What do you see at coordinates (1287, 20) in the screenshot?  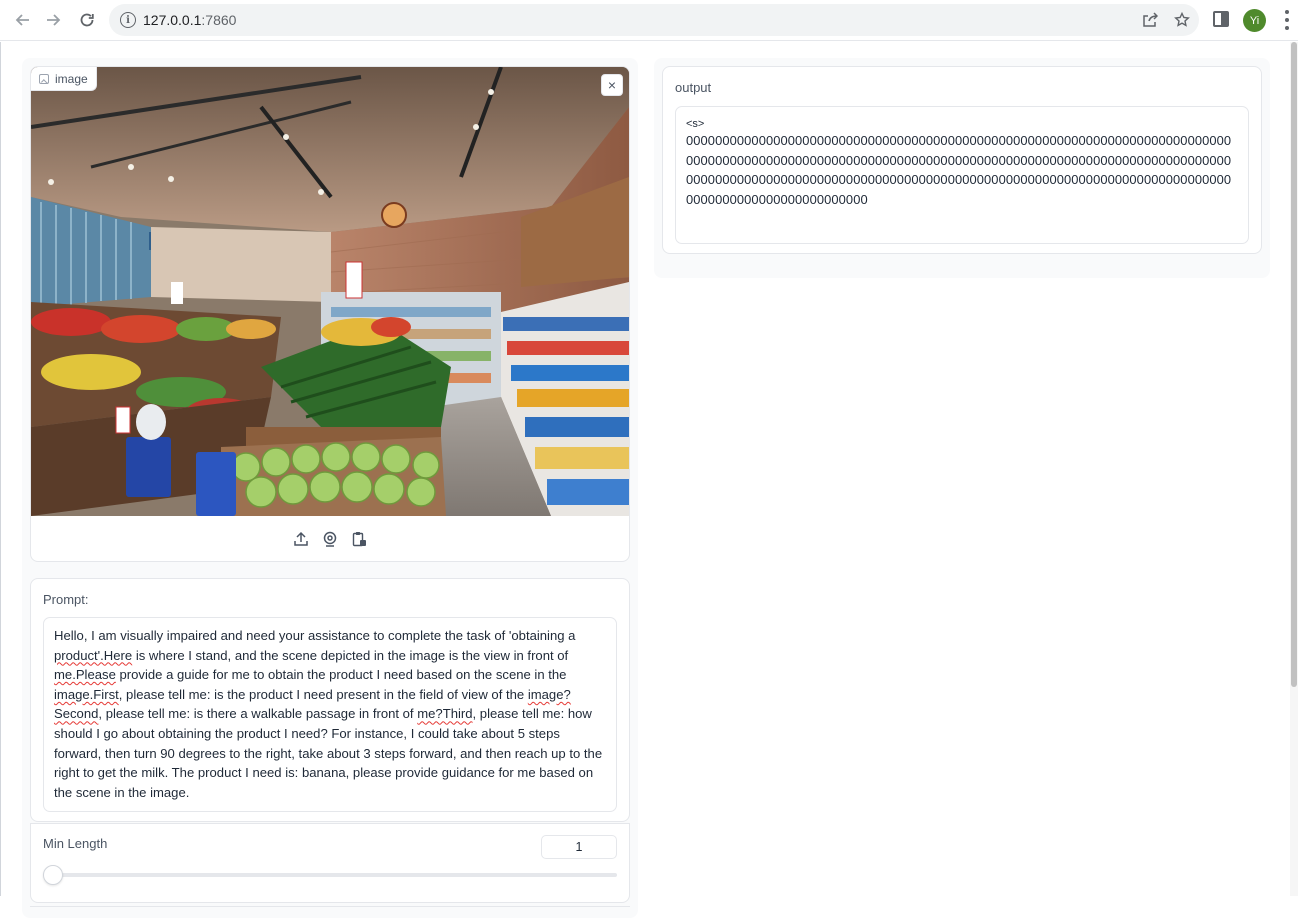 I see `menu-kebab-icon` at bounding box center [1287, 20].